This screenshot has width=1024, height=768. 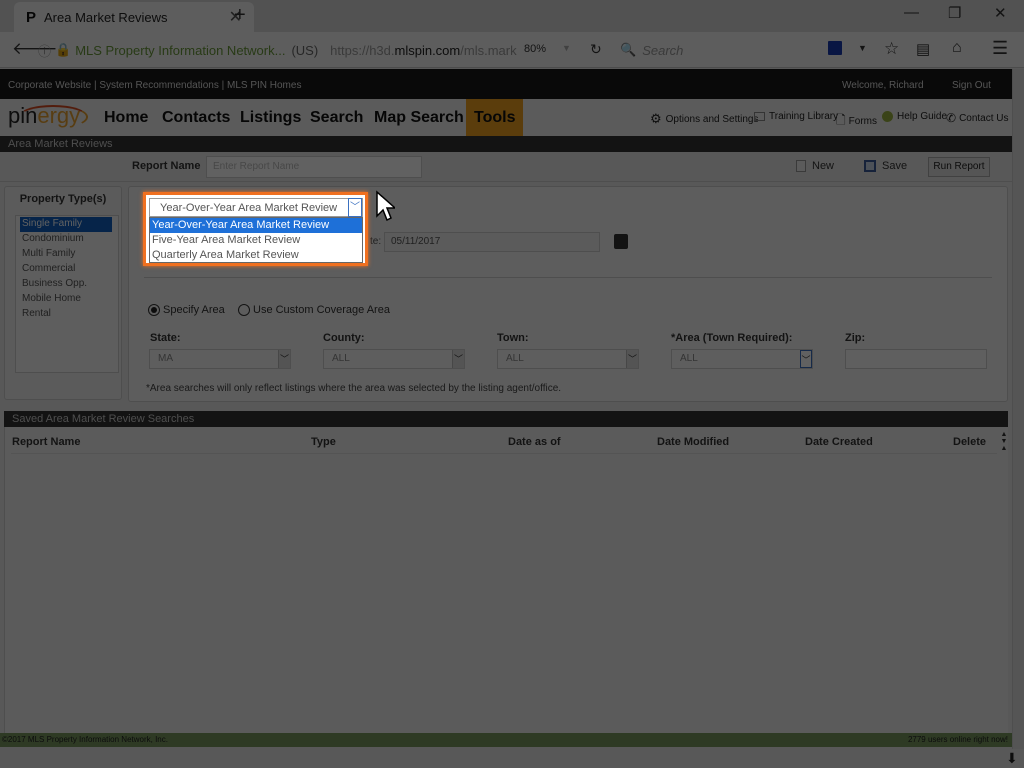 What do you see at coordinates (67, 314) in the screenshot?
I see `property-type-item: Rental` at bounding box center [67, 314].